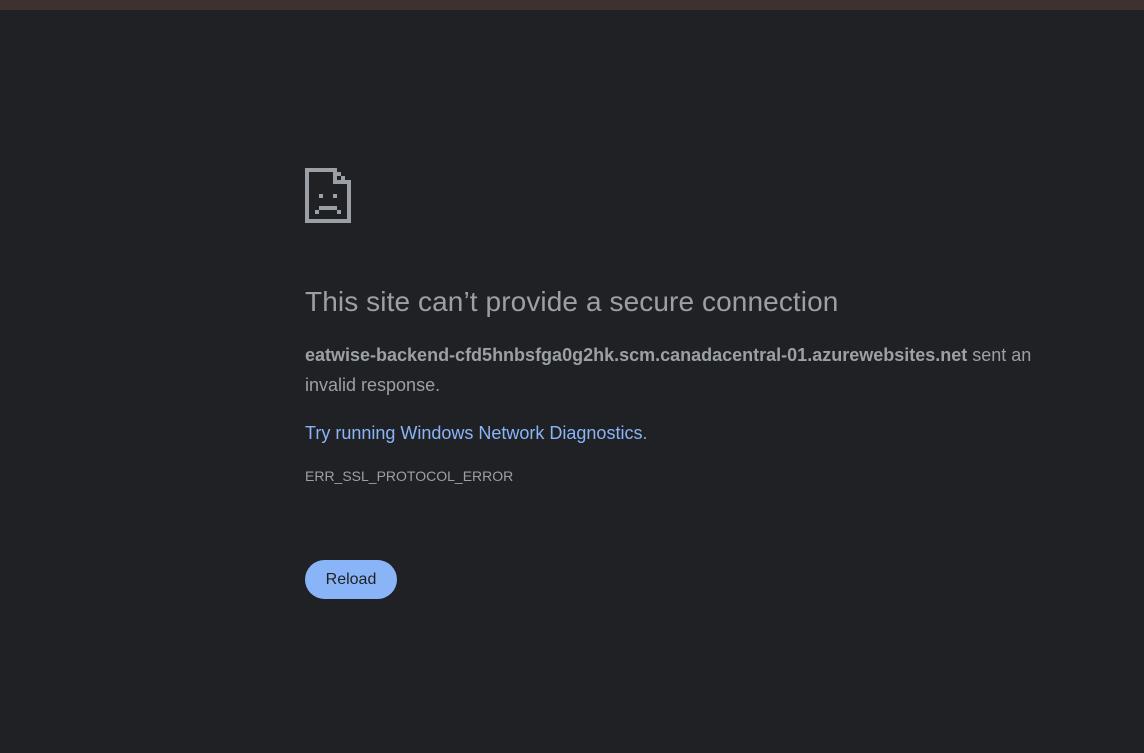 The image size is (1144, 753). I want to click on suggestion-period: ., so click(645, 433).